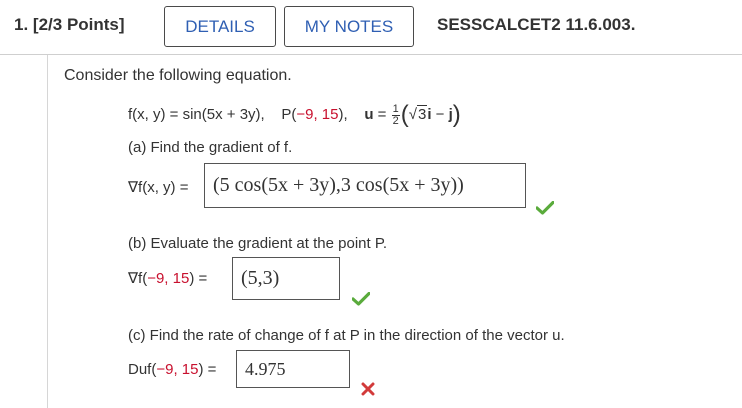  Describe the element at coordinates (368, 389) in the screenshot. I see `cross-icon` at that location.